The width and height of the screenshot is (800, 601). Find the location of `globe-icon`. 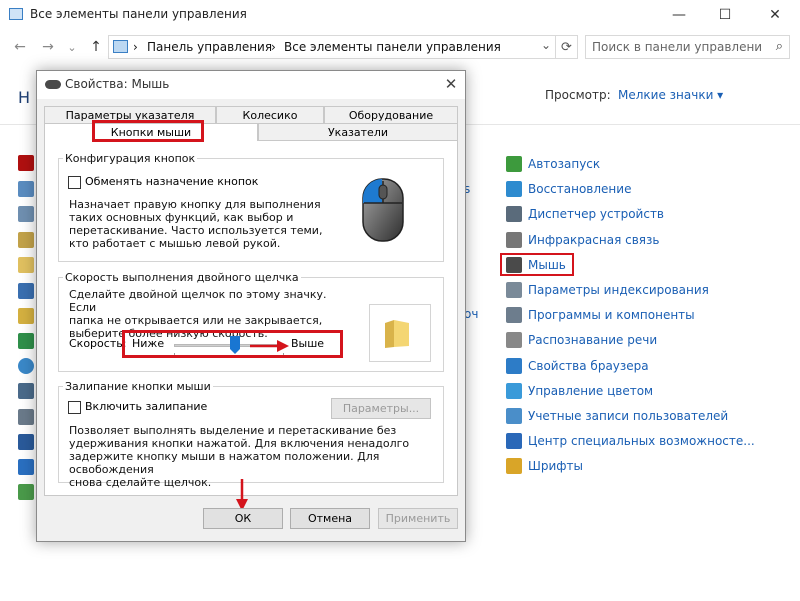

globe-icon is located at coordinates (26, 366).